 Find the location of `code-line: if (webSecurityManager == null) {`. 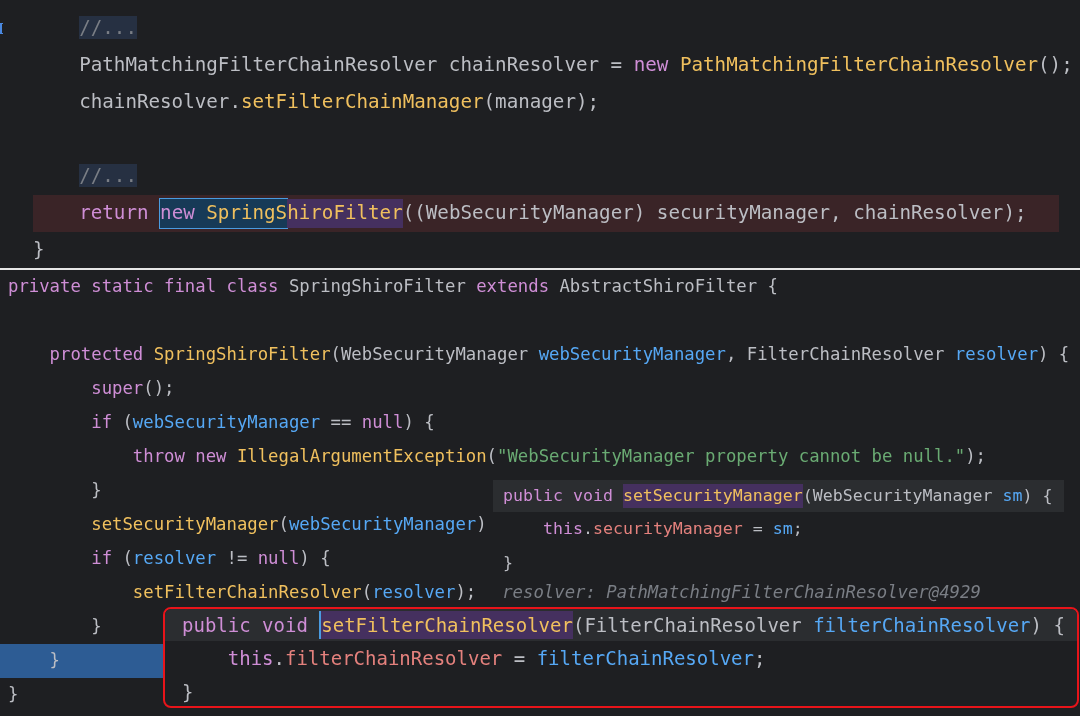

code-line: if (webSecurityManager == null) { is located at coordinates (262, 423).